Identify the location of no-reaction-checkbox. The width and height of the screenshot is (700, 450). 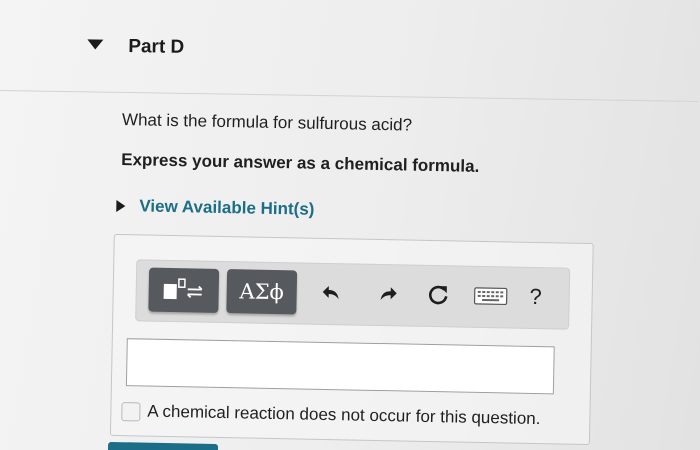
(131, 411).